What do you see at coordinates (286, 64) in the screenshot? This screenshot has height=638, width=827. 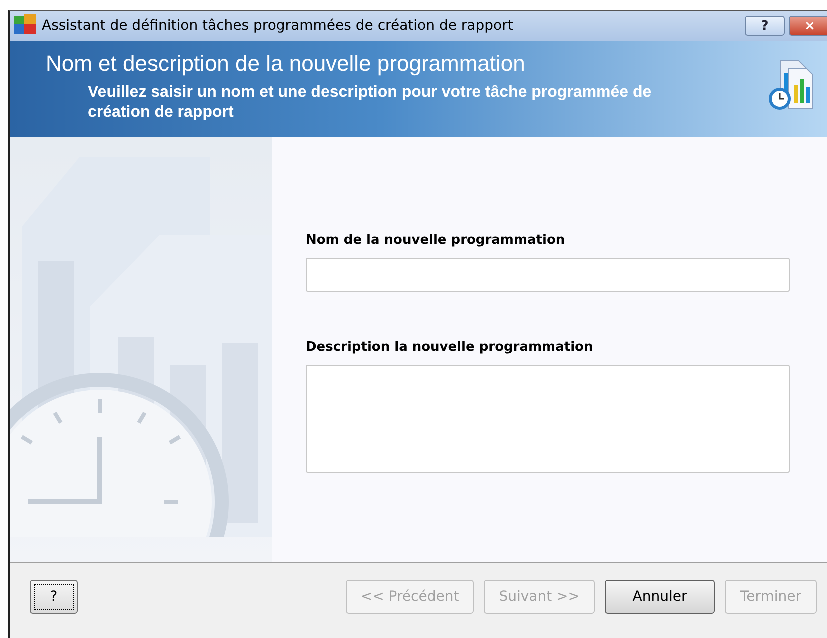 I see `header-title: Nom et description de la nouvelle programmation` at bounding box center [286, 64].